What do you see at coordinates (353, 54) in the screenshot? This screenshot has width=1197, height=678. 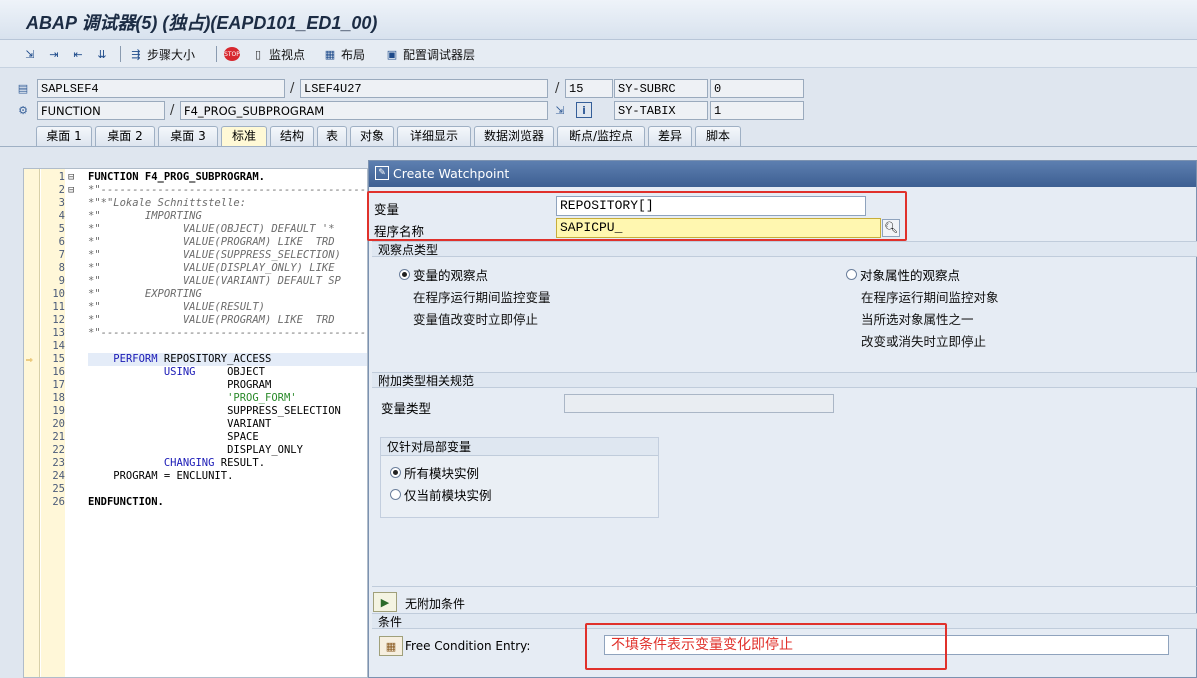 I see `layout-label: 布局` at bounding box center [353, 54].